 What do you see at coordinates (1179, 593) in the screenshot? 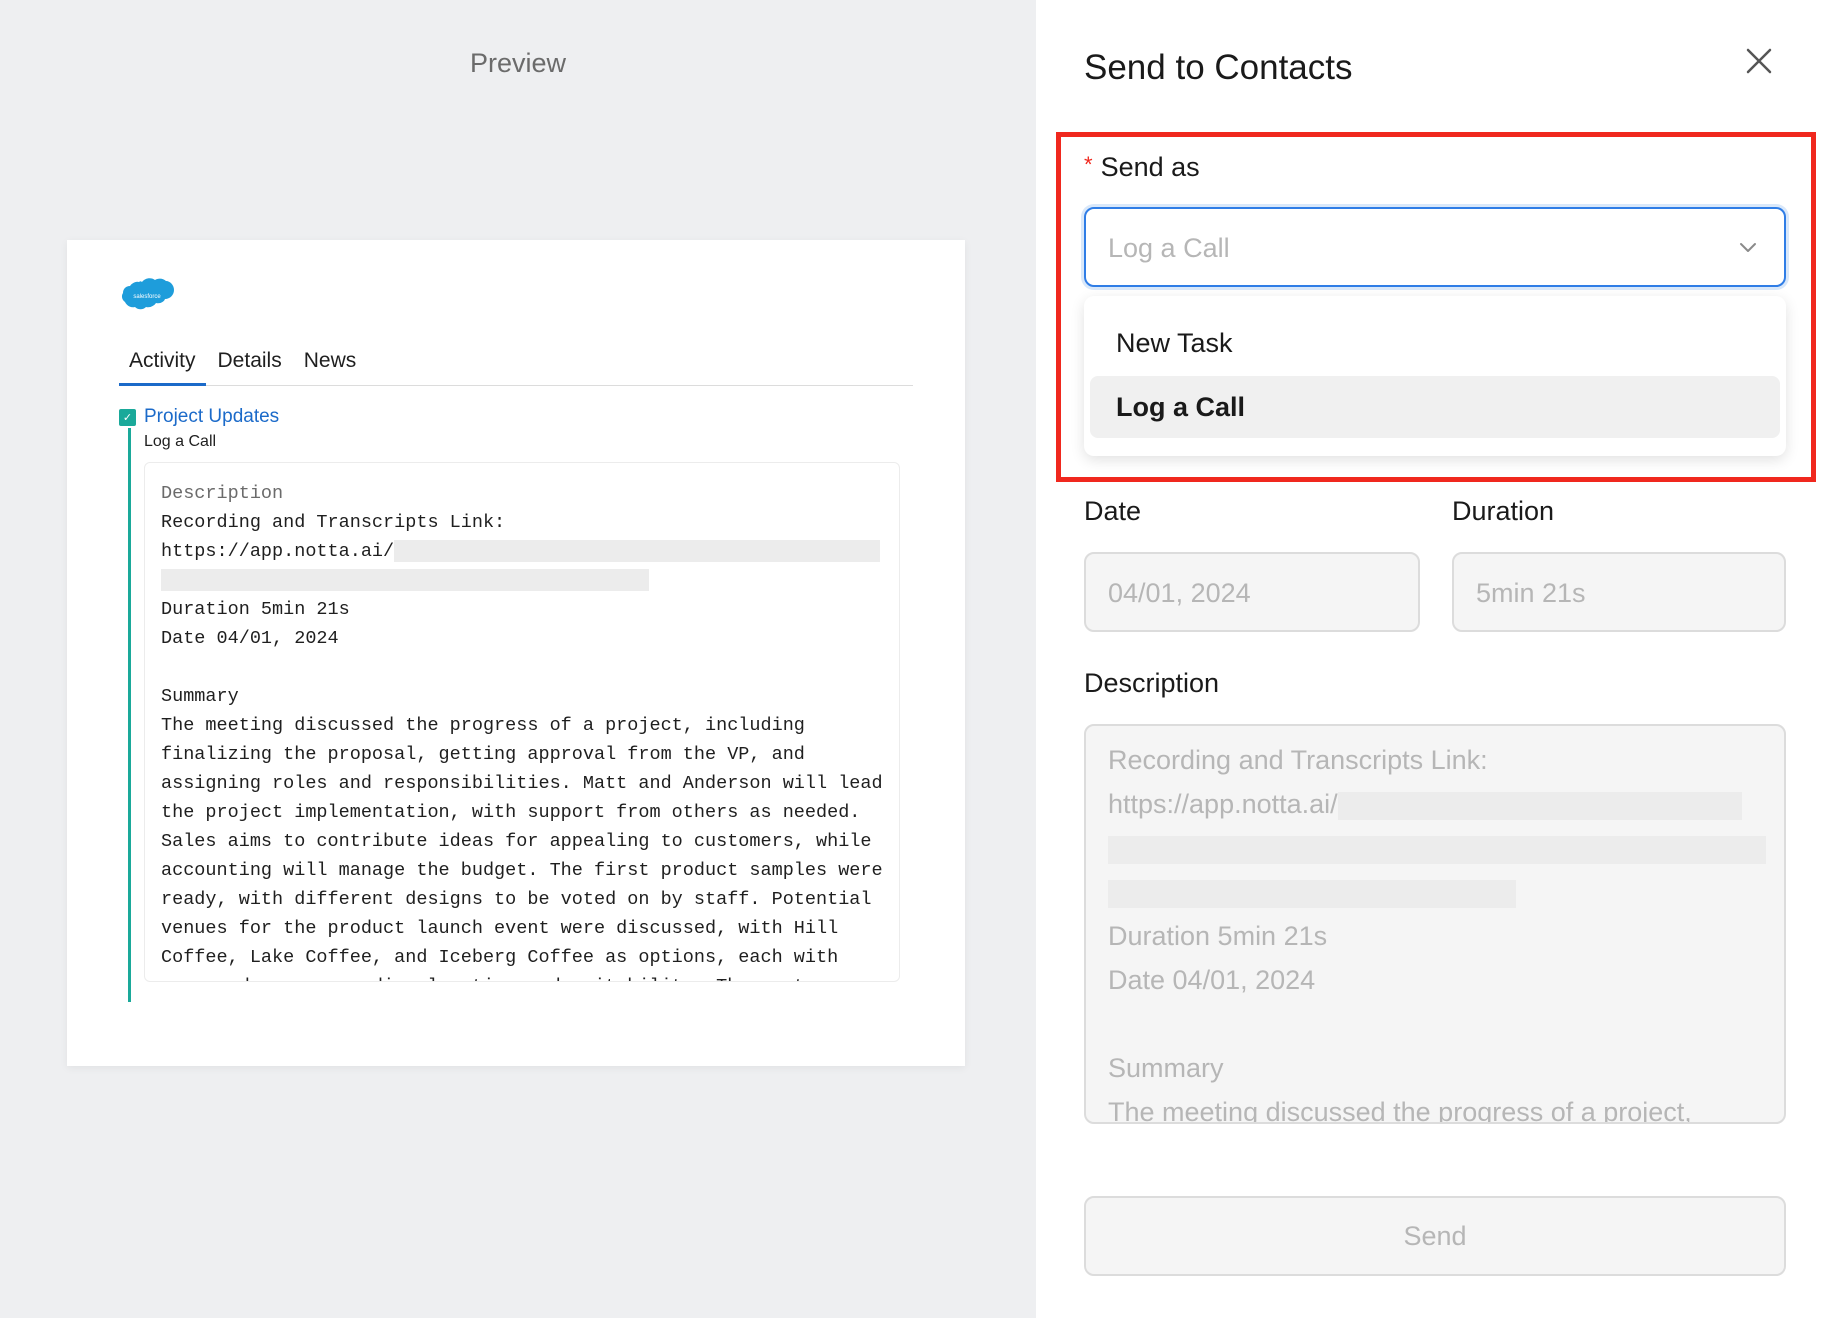
I see `date-value: 04/01, 2024` at bounding box center [1179, 593].